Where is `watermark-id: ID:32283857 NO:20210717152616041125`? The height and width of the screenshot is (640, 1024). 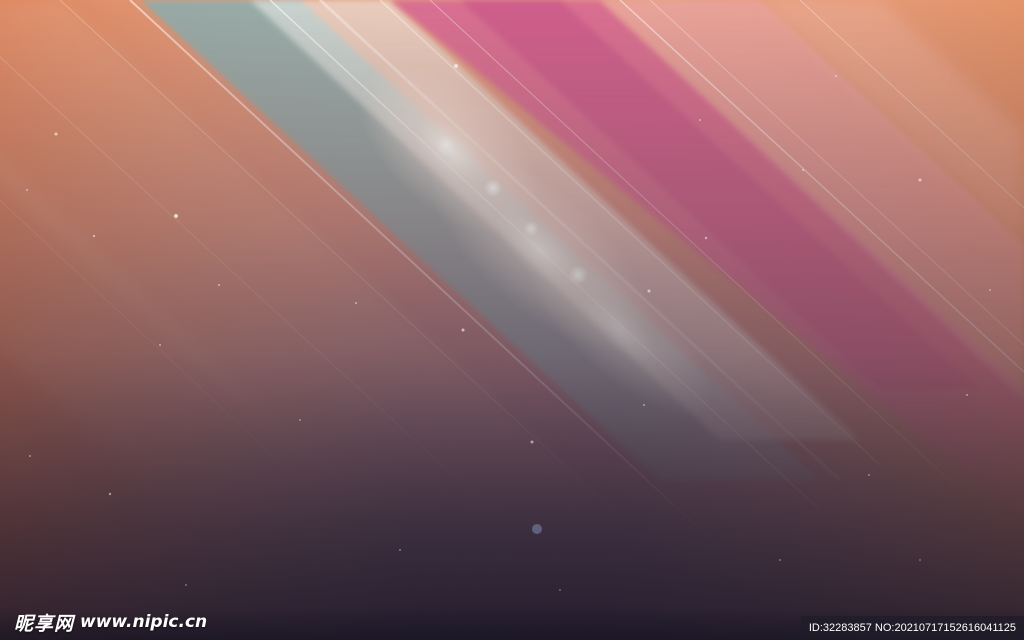
watermark-id: ID:32283857 NO:20210717152616041125 is located at coordinates (912, 628).